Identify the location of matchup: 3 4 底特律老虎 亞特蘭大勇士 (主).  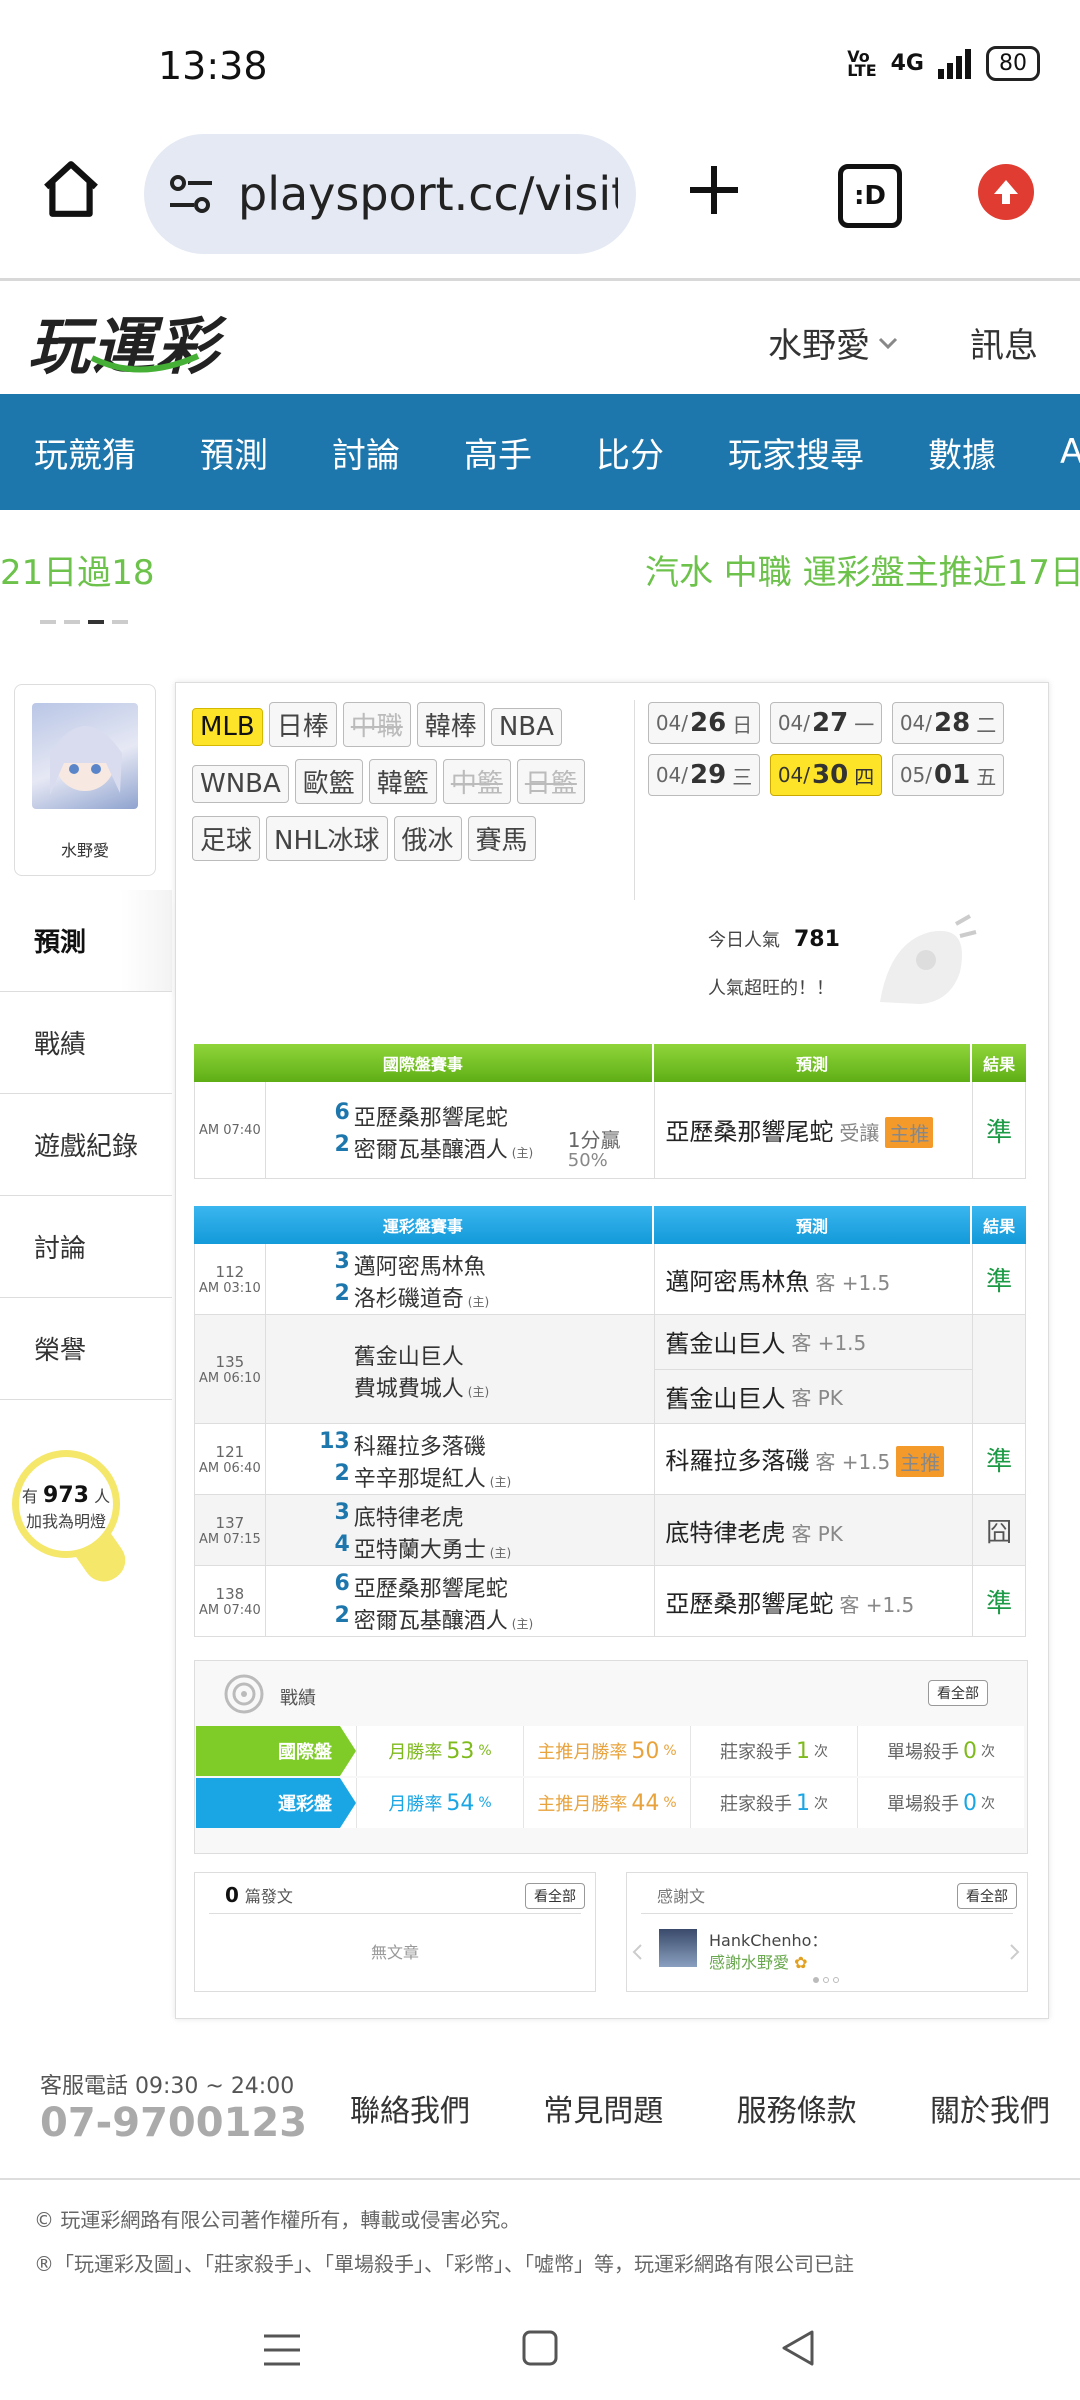
(461, 1530).